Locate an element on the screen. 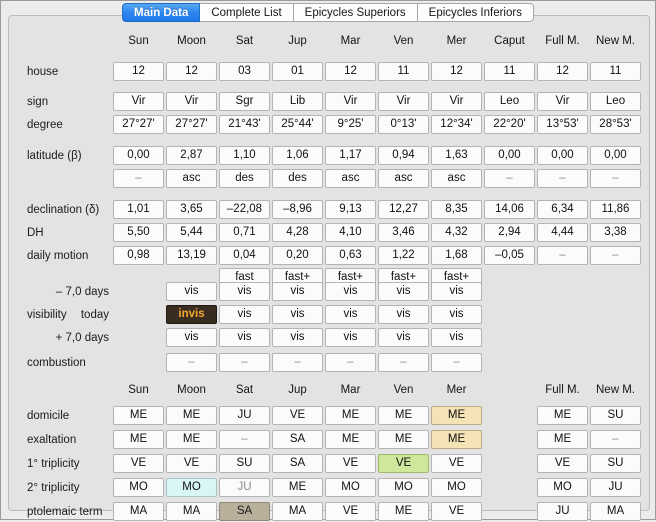 This screenshot has height=522, width=656. cell-ptolemaic-term-jup: MA is located at coordinates (297, 511).